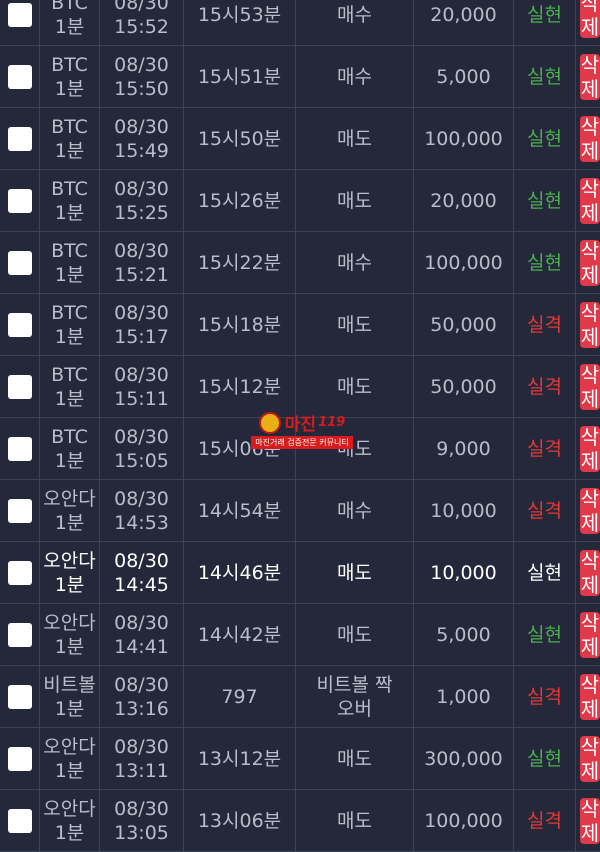 This screenshot has width=600, height=852. What do you see at coordinates (141, 460) in the screenshot?
I see `bet-datetime: 15:05` at bounding box center [141, 460].